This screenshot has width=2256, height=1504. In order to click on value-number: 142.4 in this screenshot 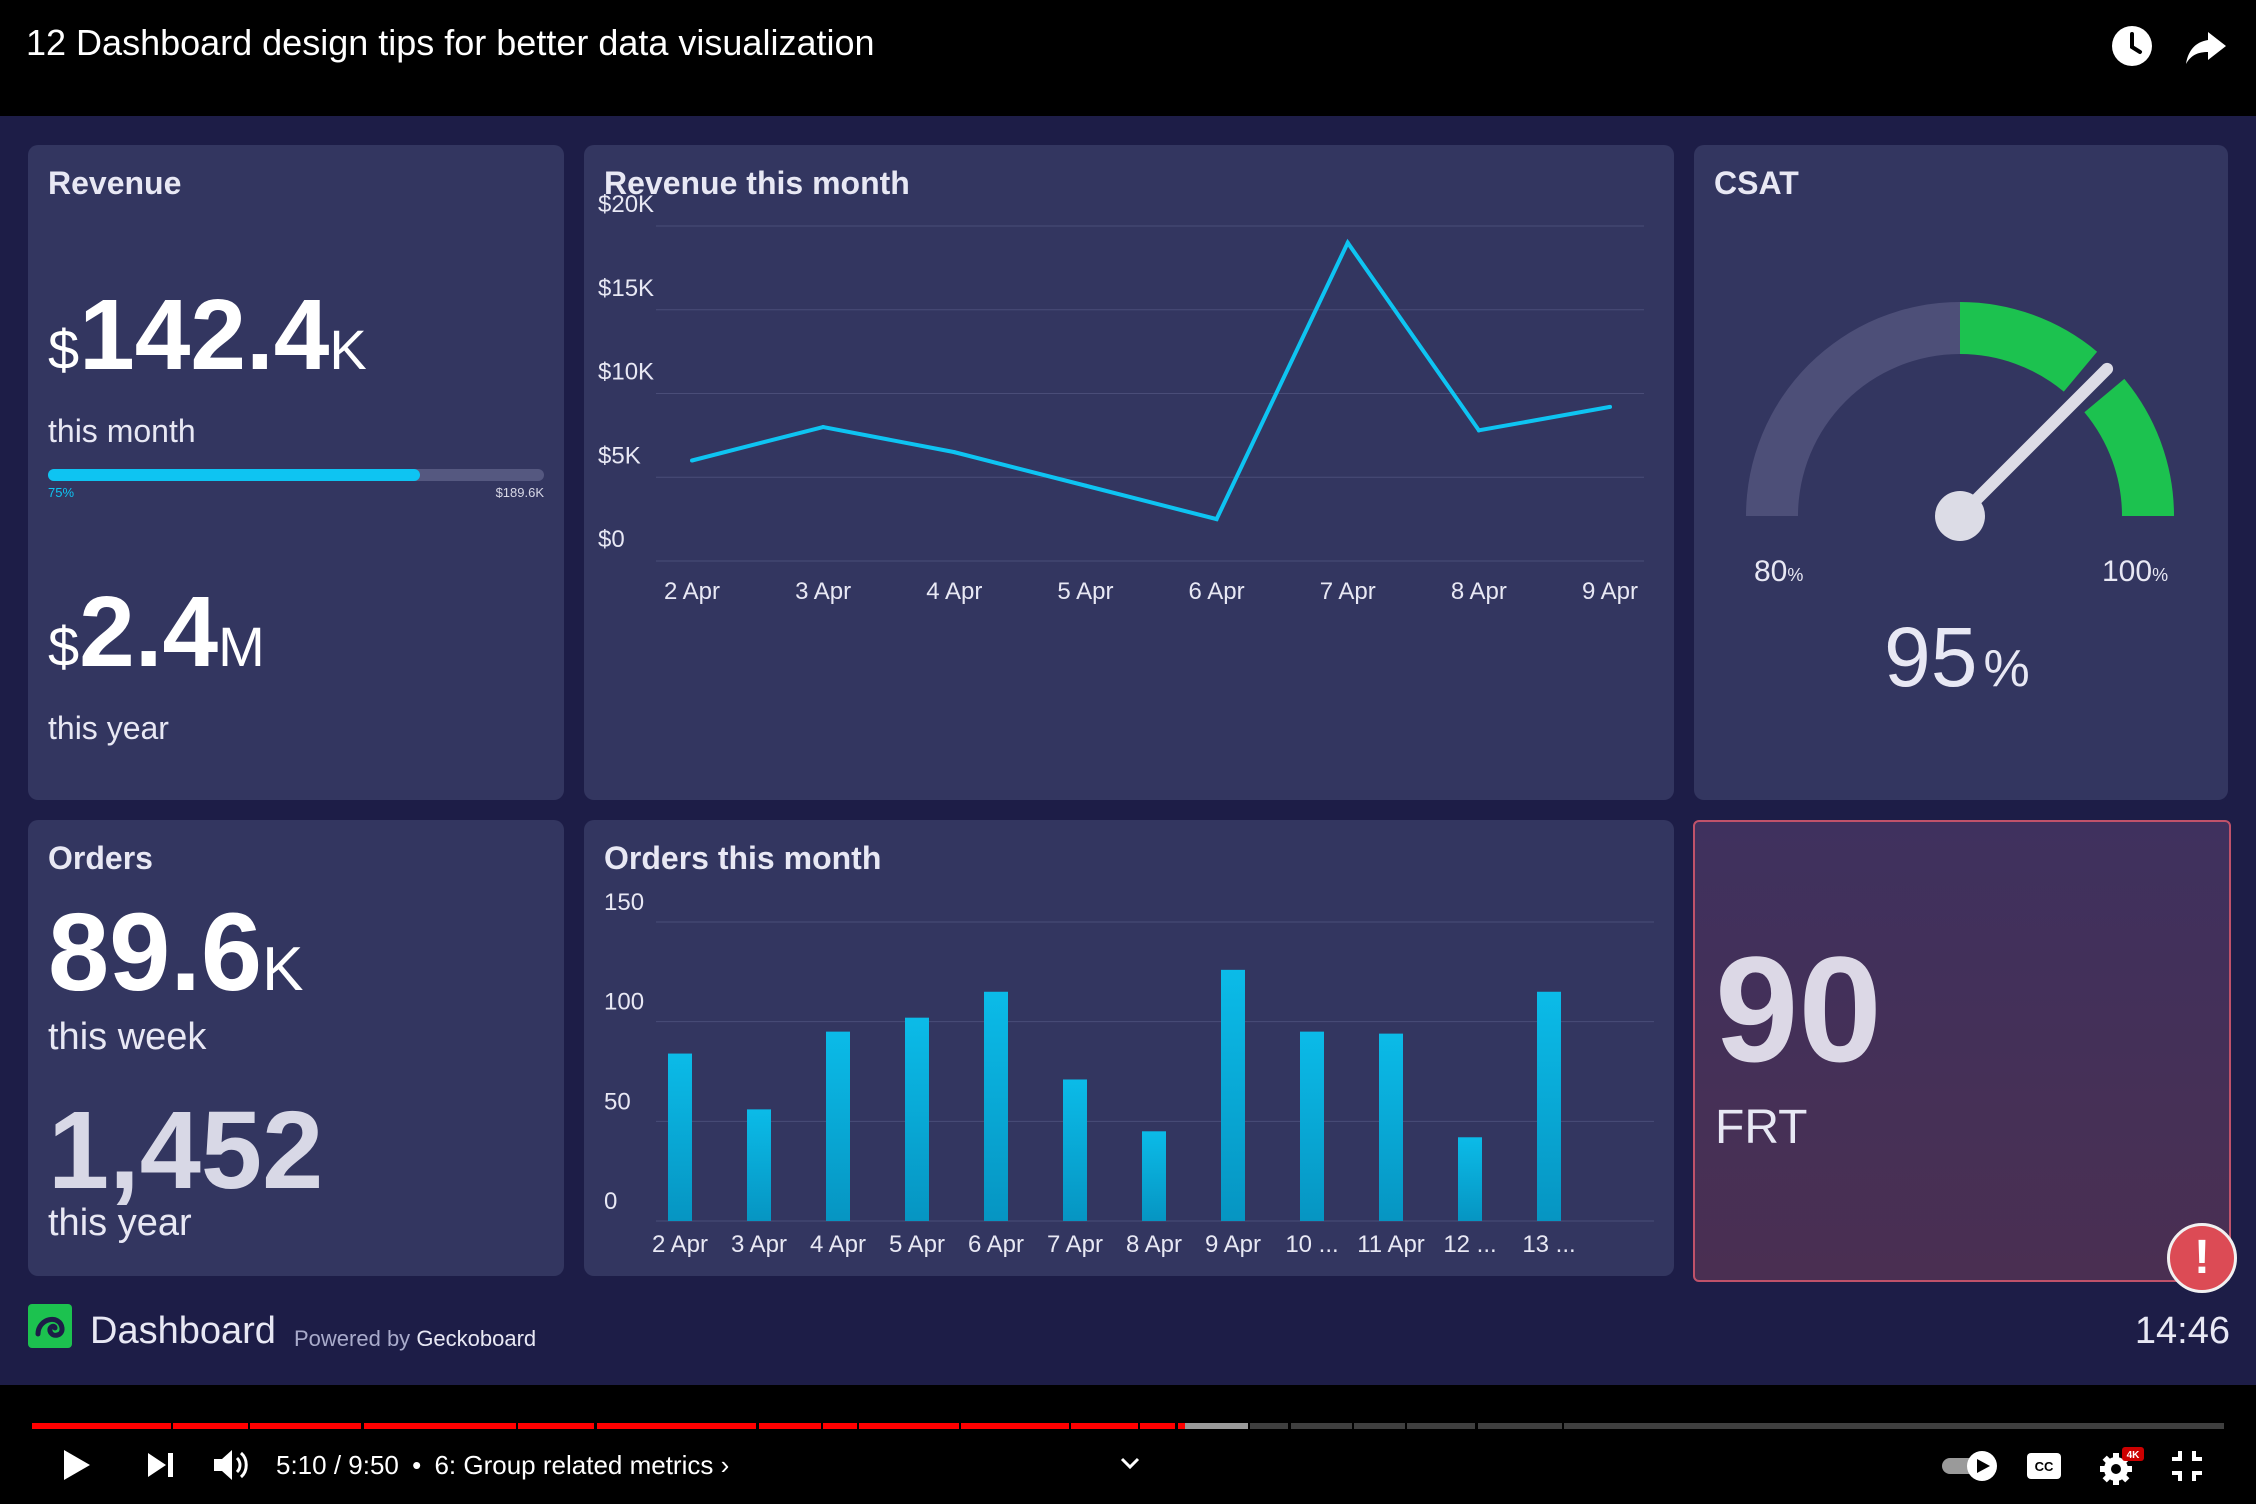, I will do `click(204, 335)`.